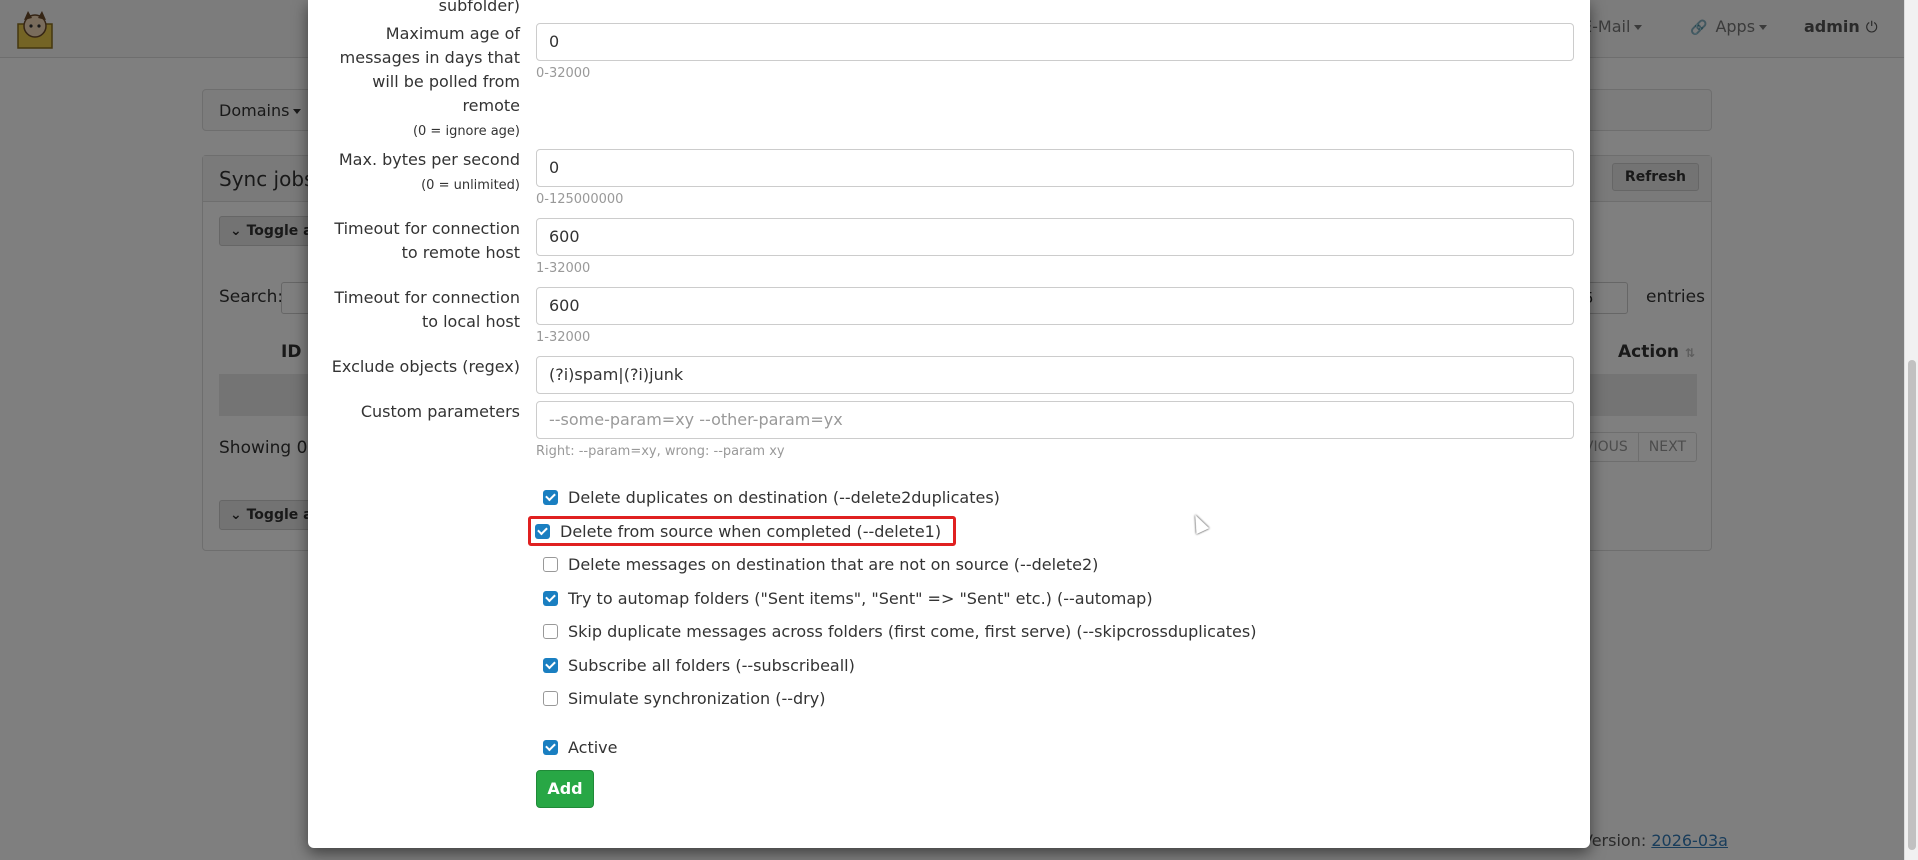 The image size is (1918, 860). What do you see at coordinates (1055, 168) in the screenshot?
I see `max-bytes-input: 0` at bounding box center [1055, 168].